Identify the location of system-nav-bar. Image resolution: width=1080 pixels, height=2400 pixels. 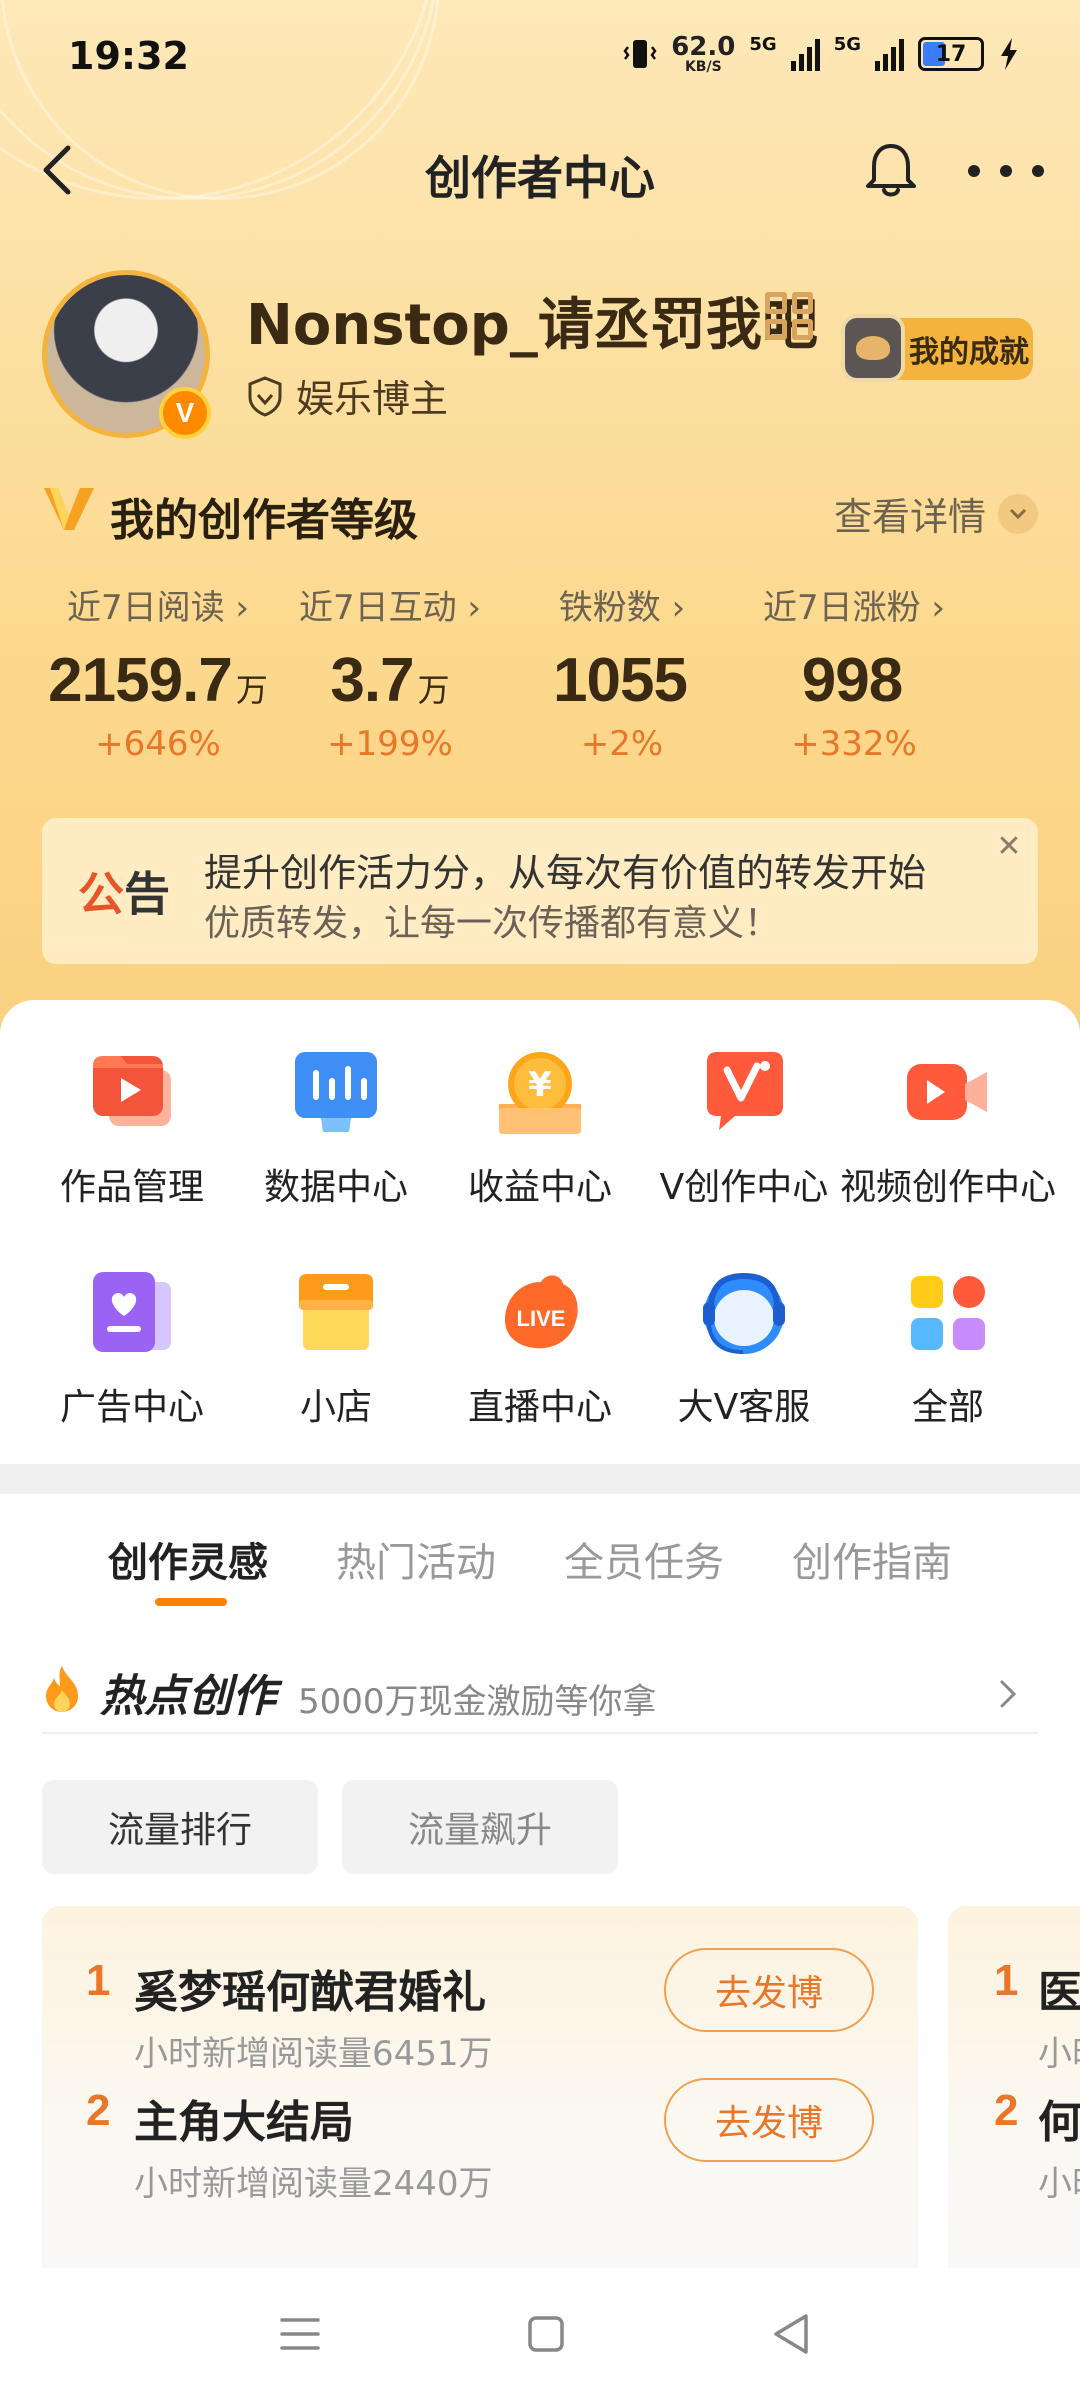
(540, 2334).